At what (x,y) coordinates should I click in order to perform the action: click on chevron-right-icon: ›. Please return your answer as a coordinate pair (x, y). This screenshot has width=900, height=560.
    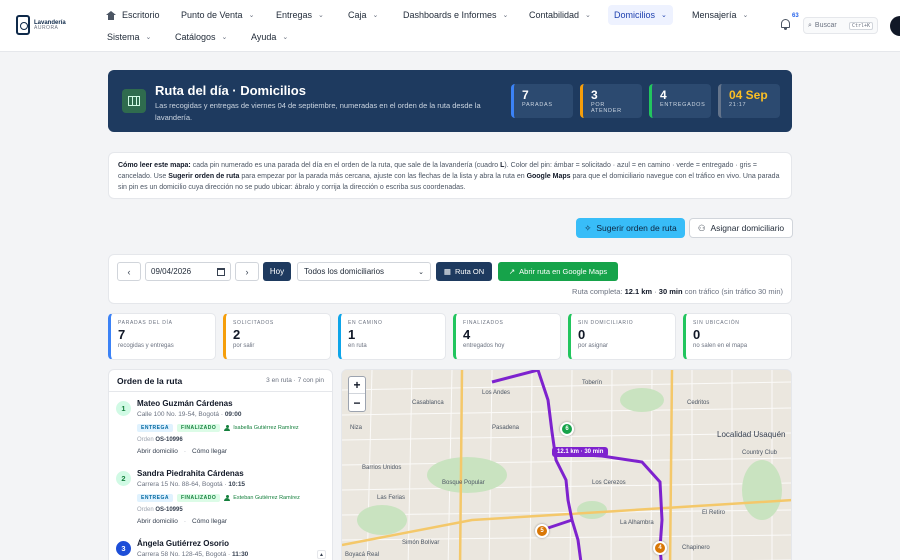
    Looking at the image, I should click on (247, 271).